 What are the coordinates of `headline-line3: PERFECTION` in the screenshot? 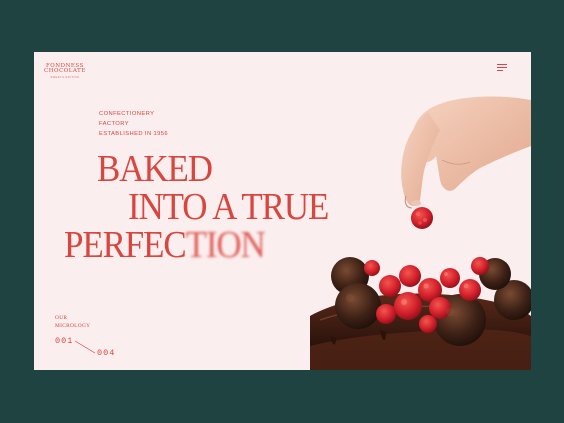 It's located at (165, 245).